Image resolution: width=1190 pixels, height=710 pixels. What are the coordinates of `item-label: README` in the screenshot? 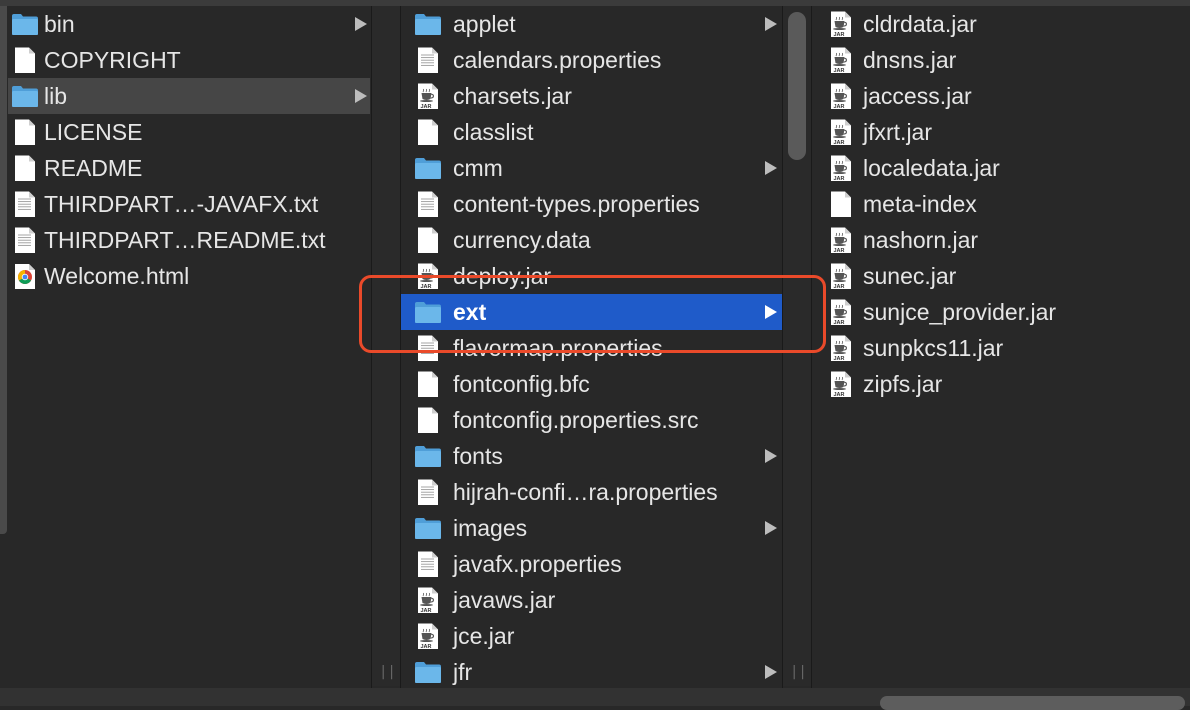 It's located at (93, 168).